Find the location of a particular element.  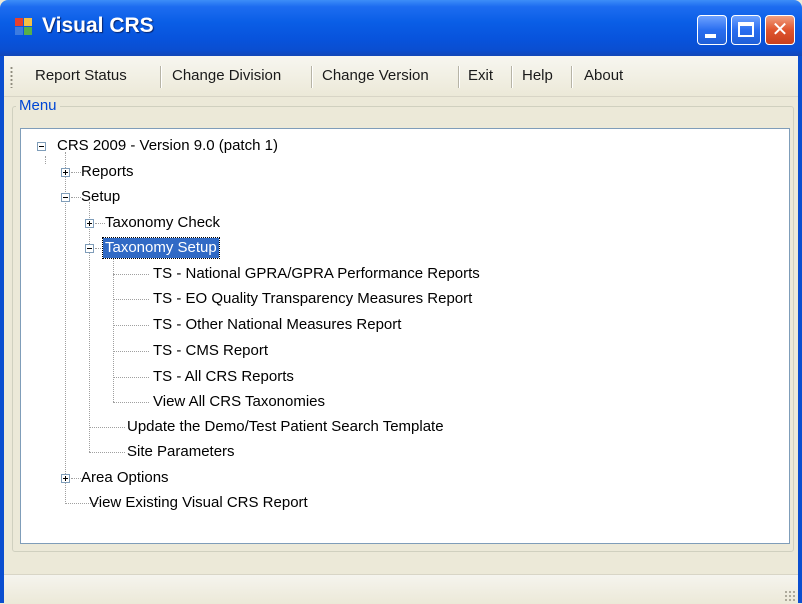

tree-node-crs-root: CRS 2009 - Version 9.0 (patch 1) is located at coordinates (167, 146).